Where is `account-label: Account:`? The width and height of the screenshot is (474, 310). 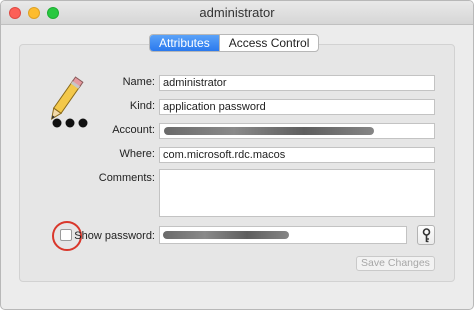
account-label: Account: is located at coordinates (133, 130).